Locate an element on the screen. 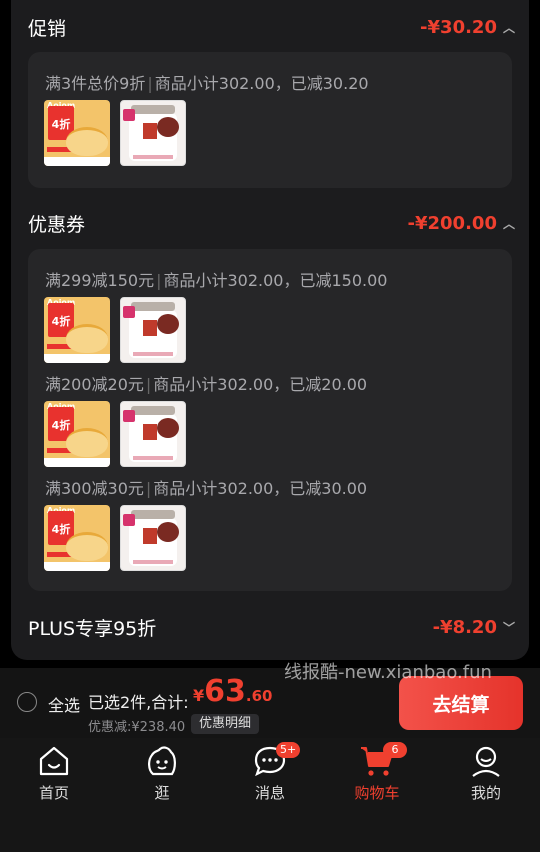 Image resolution: width=540 pixels, height=852 pixels. tab-cart: 6 购物车 is located at coordinates (377, 772).